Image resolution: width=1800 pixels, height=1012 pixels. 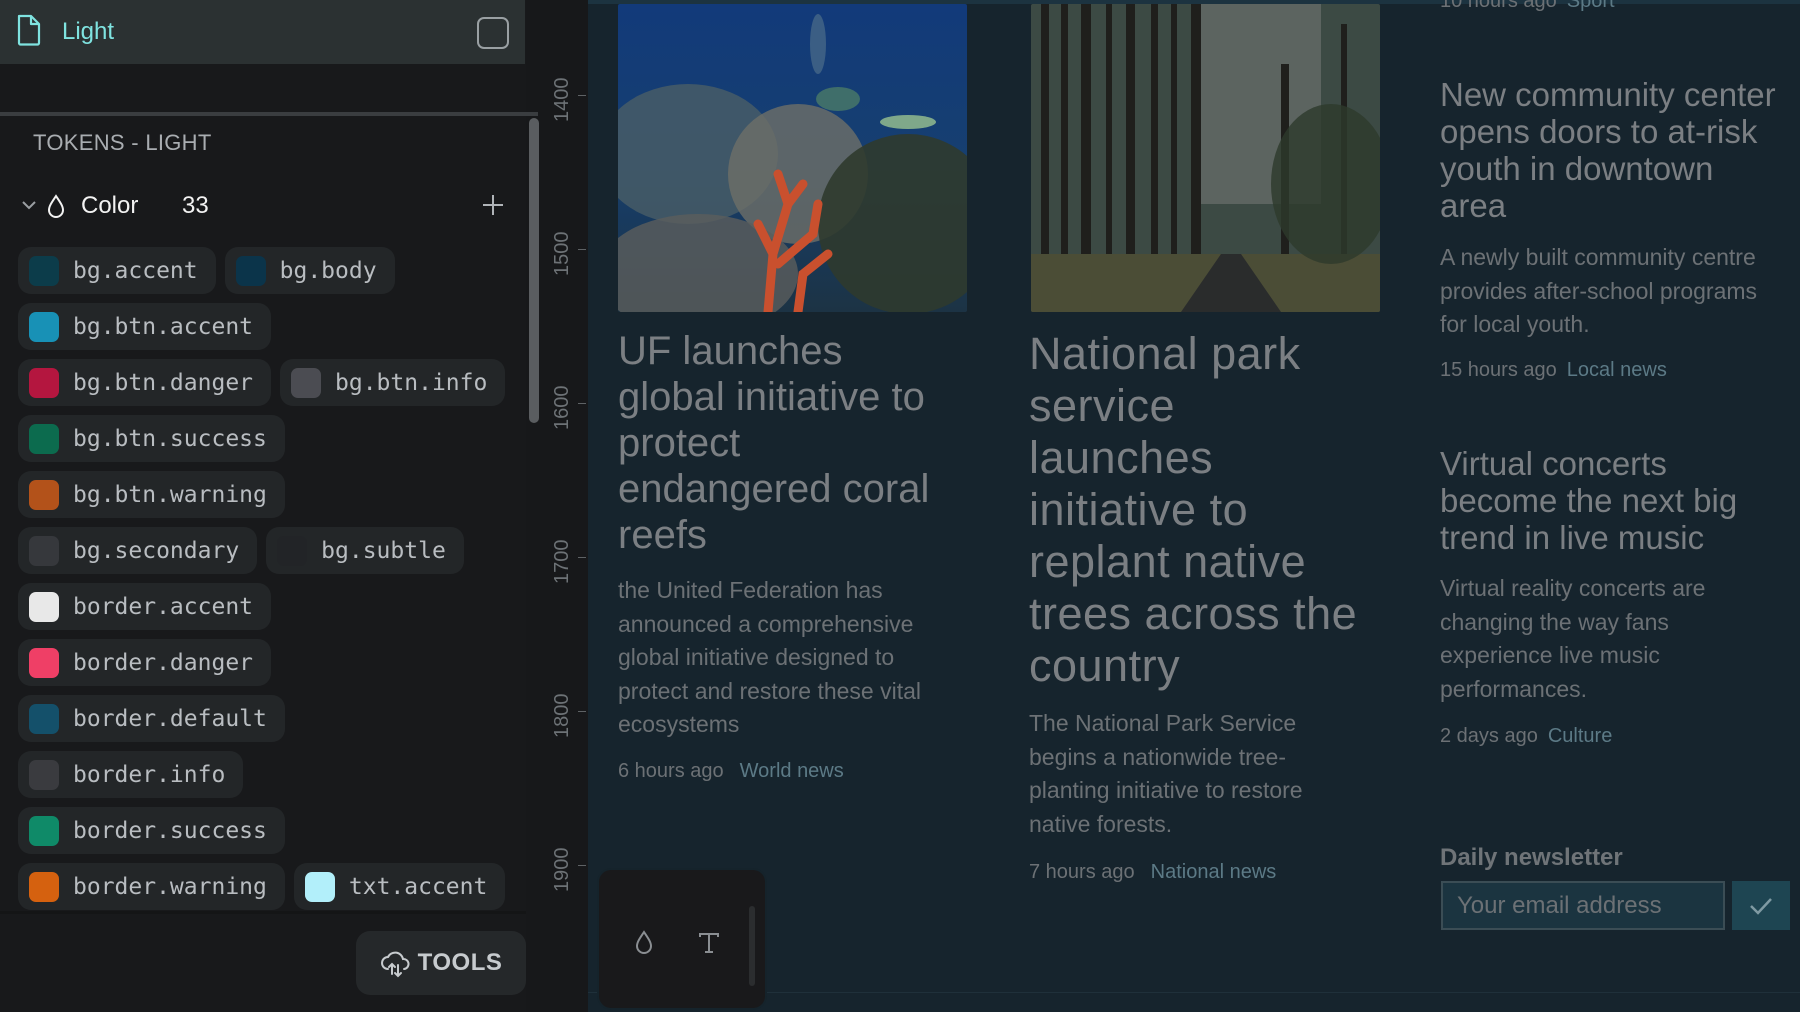 What do you see at coordinates (145, 606) in the screenshot?
I see `token-chip: border.accent` at bounding box center [145, 606].